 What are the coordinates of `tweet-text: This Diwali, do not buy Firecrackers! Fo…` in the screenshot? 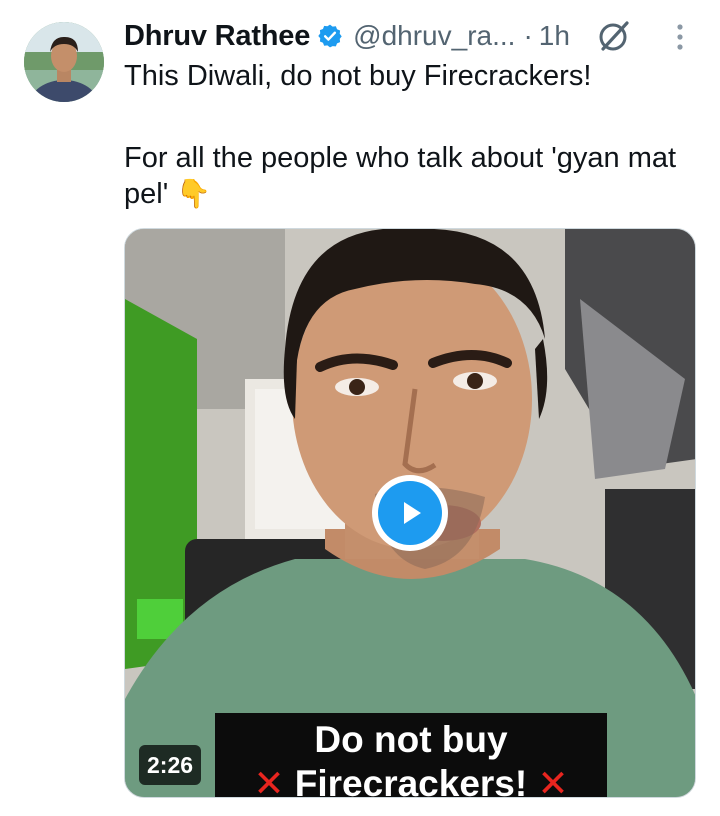 It's located at (409, 135).